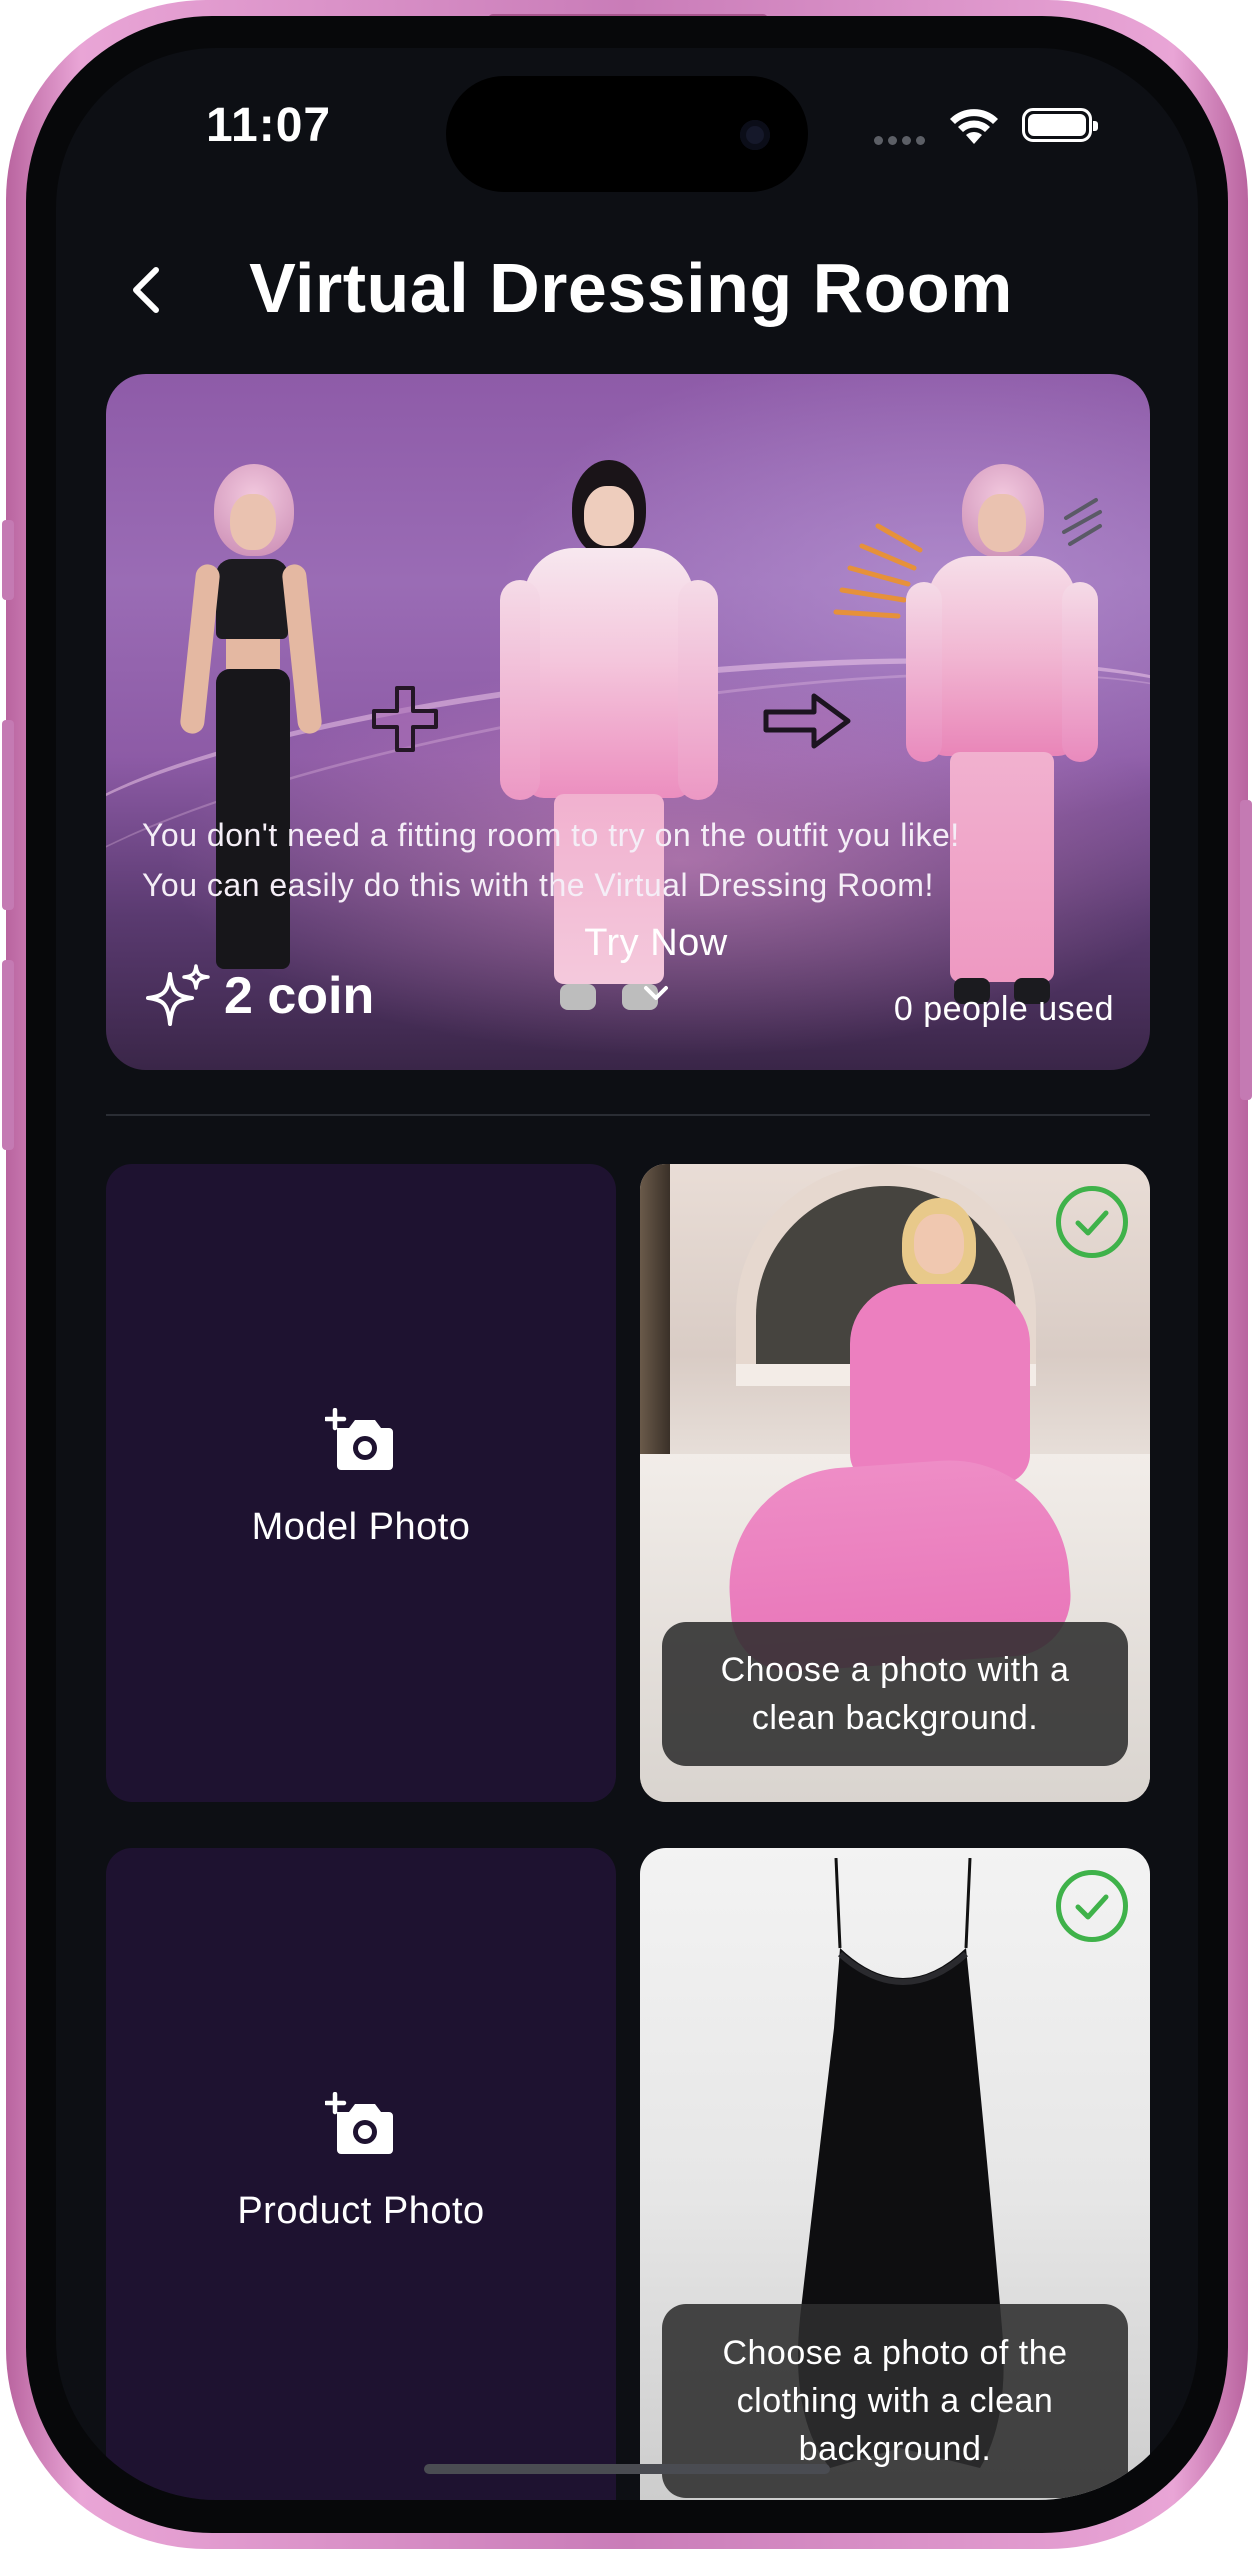  Describe the element at coordinates (8, 560) in the screenshot. I see `side-button-silent` at that location.